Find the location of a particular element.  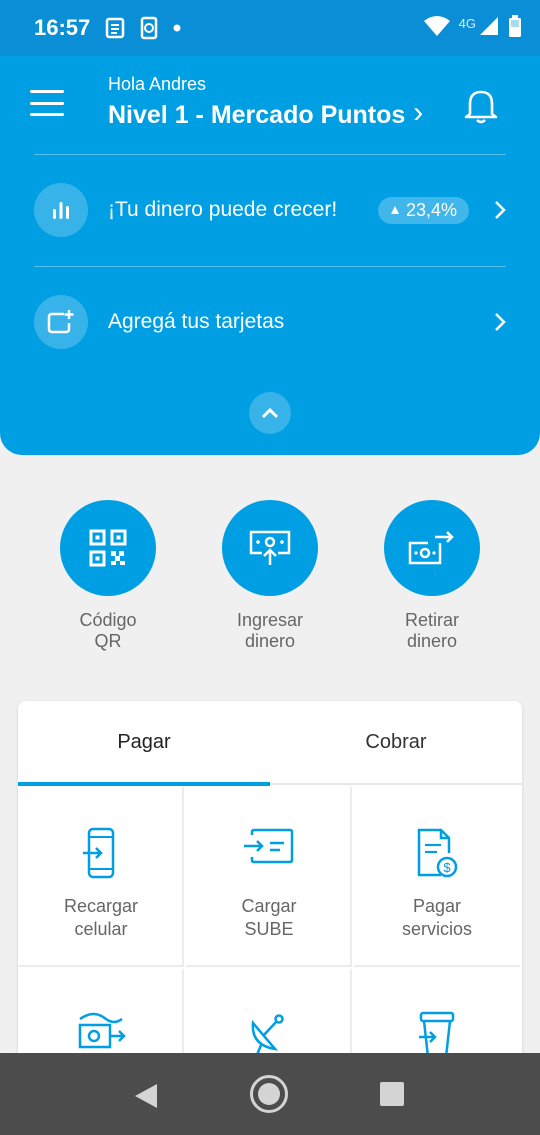

level-link: Nivel 1 - Mercado Puntos › is located at coordinates (265, 113).